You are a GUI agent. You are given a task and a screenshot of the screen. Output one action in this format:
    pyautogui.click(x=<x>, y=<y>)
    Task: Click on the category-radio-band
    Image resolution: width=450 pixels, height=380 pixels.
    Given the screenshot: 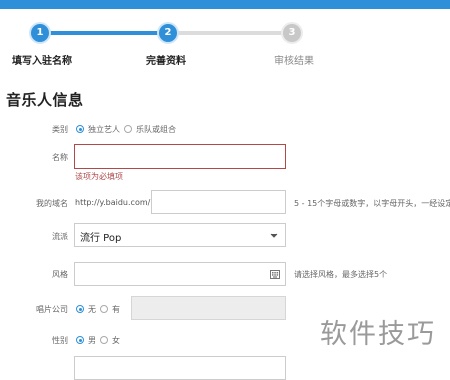 What is the action you would take?
    pyautogui.click(x=128, y=129)
    